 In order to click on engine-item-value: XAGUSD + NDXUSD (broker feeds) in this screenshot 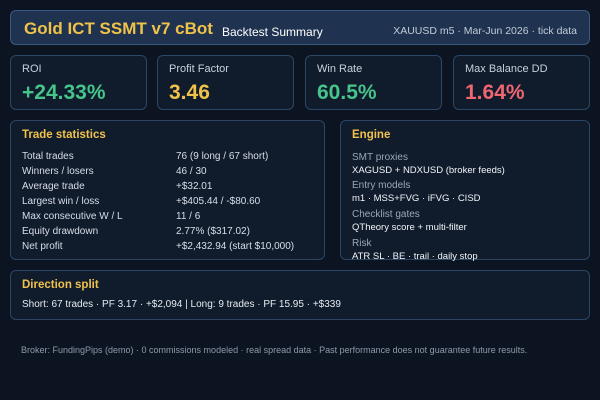, I will do `click(428, 170)`.